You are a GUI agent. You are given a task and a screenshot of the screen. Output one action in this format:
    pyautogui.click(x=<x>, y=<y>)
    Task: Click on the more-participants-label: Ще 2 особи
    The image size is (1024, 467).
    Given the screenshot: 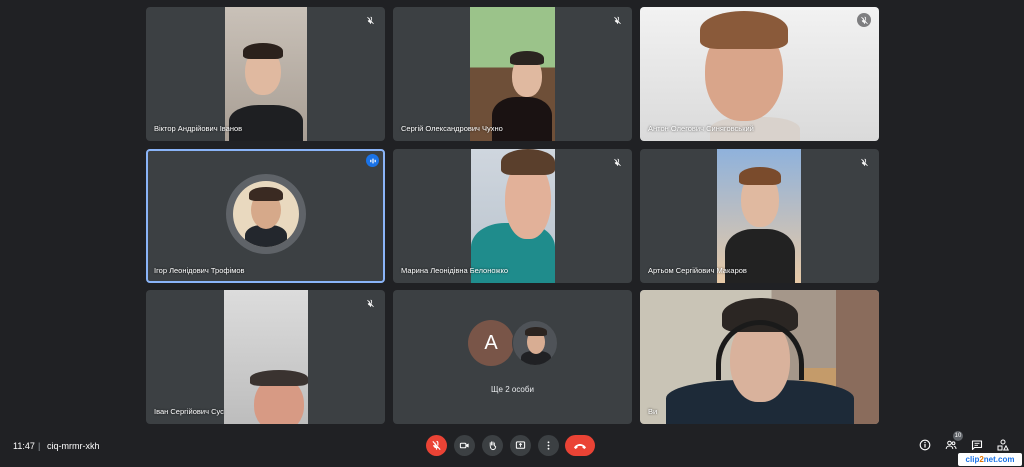 What is the action you would take?
    pyautogui.click(x=512, y=389)
    